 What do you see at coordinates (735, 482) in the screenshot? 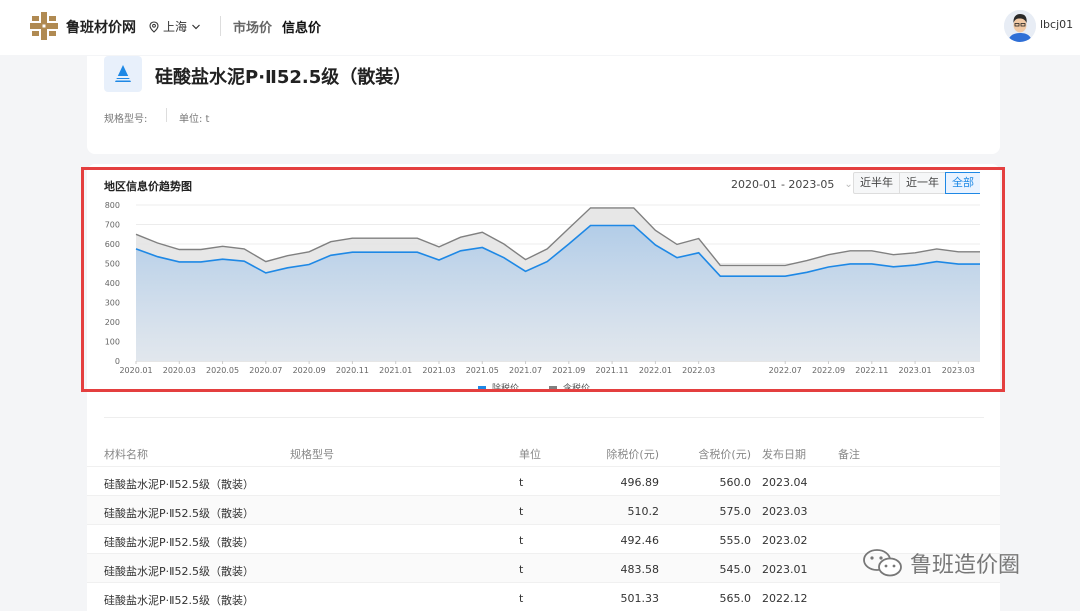
I see `cell-in-tax: 560.0` at bounding box center [735, 482].